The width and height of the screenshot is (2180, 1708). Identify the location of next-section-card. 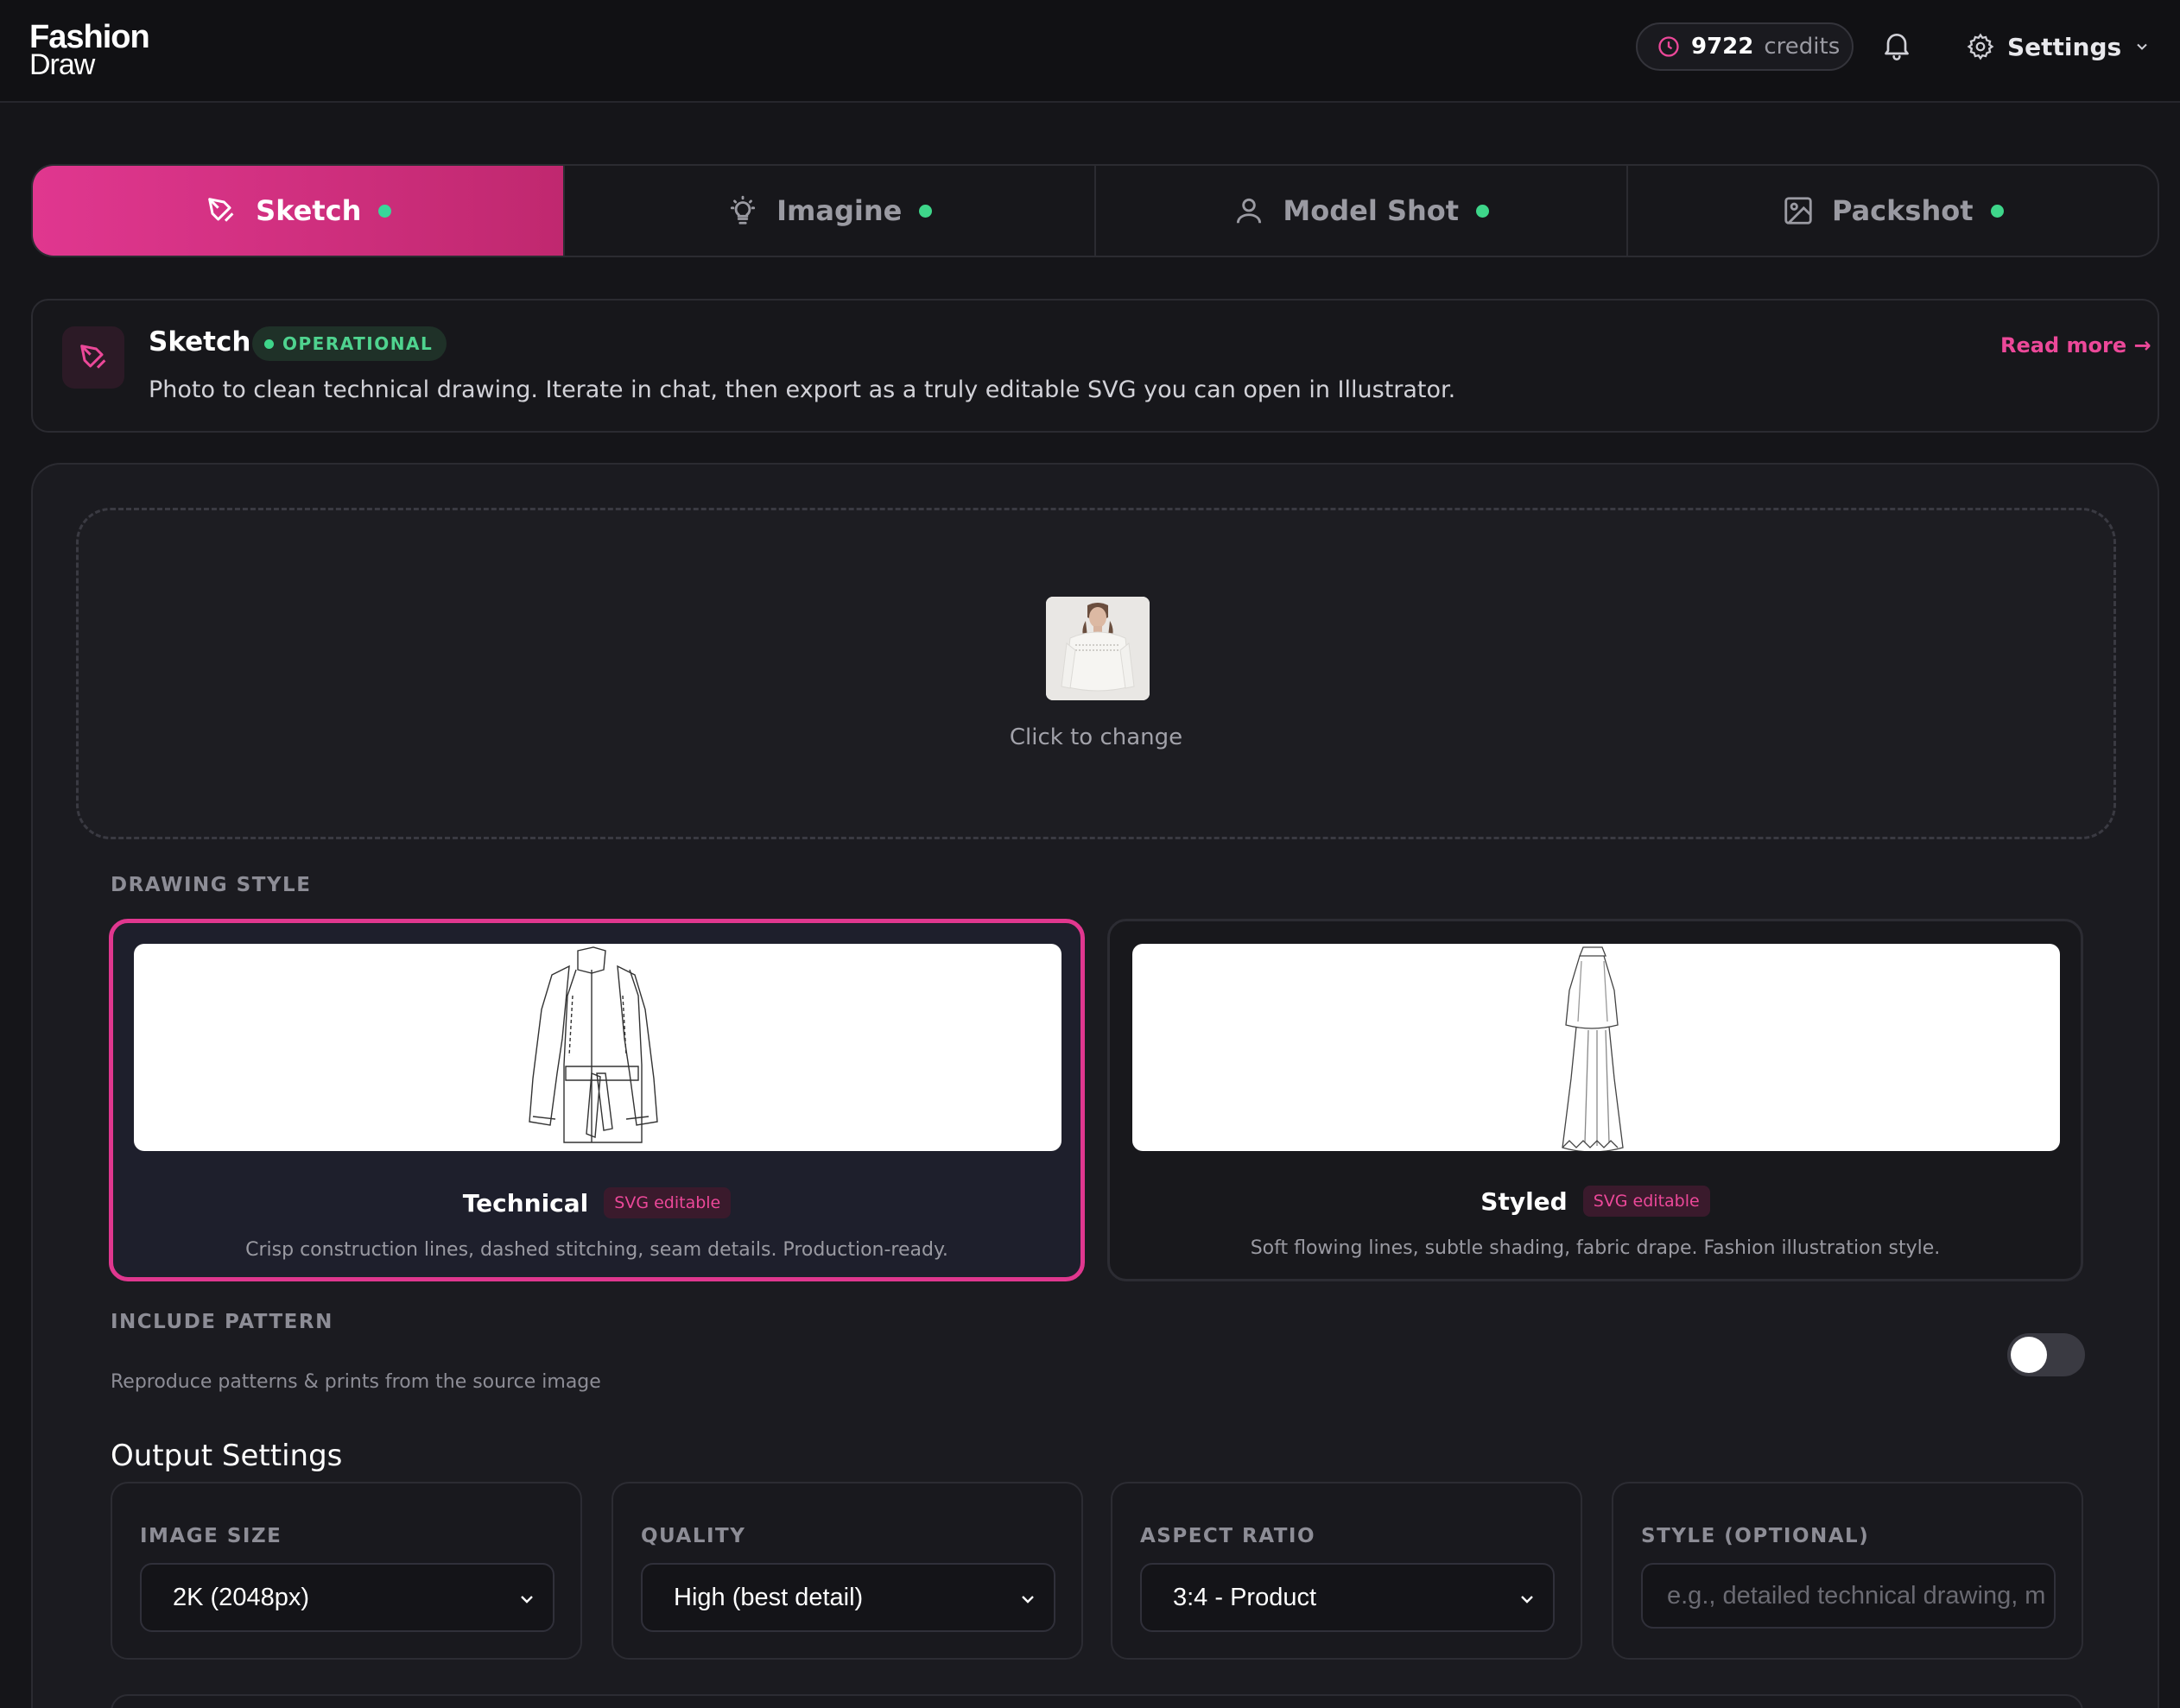
(1097, 1701).